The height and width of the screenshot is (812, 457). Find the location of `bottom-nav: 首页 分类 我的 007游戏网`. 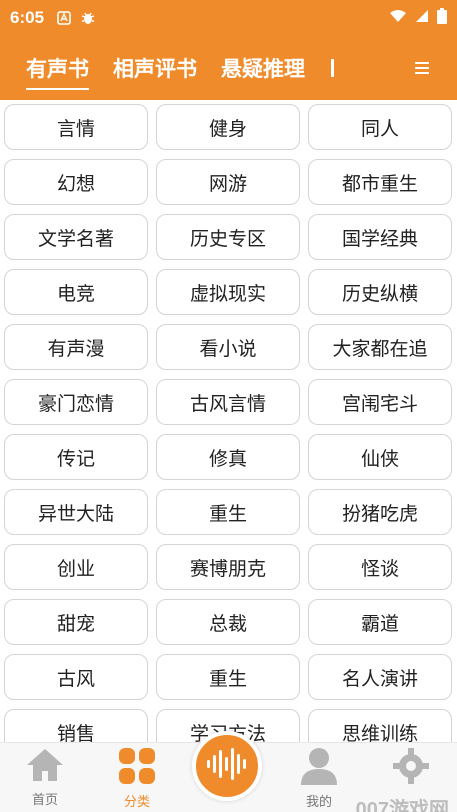

bottom-nav: 首页 分类 我的 007游戏网 is located at coordinates (228, 771).